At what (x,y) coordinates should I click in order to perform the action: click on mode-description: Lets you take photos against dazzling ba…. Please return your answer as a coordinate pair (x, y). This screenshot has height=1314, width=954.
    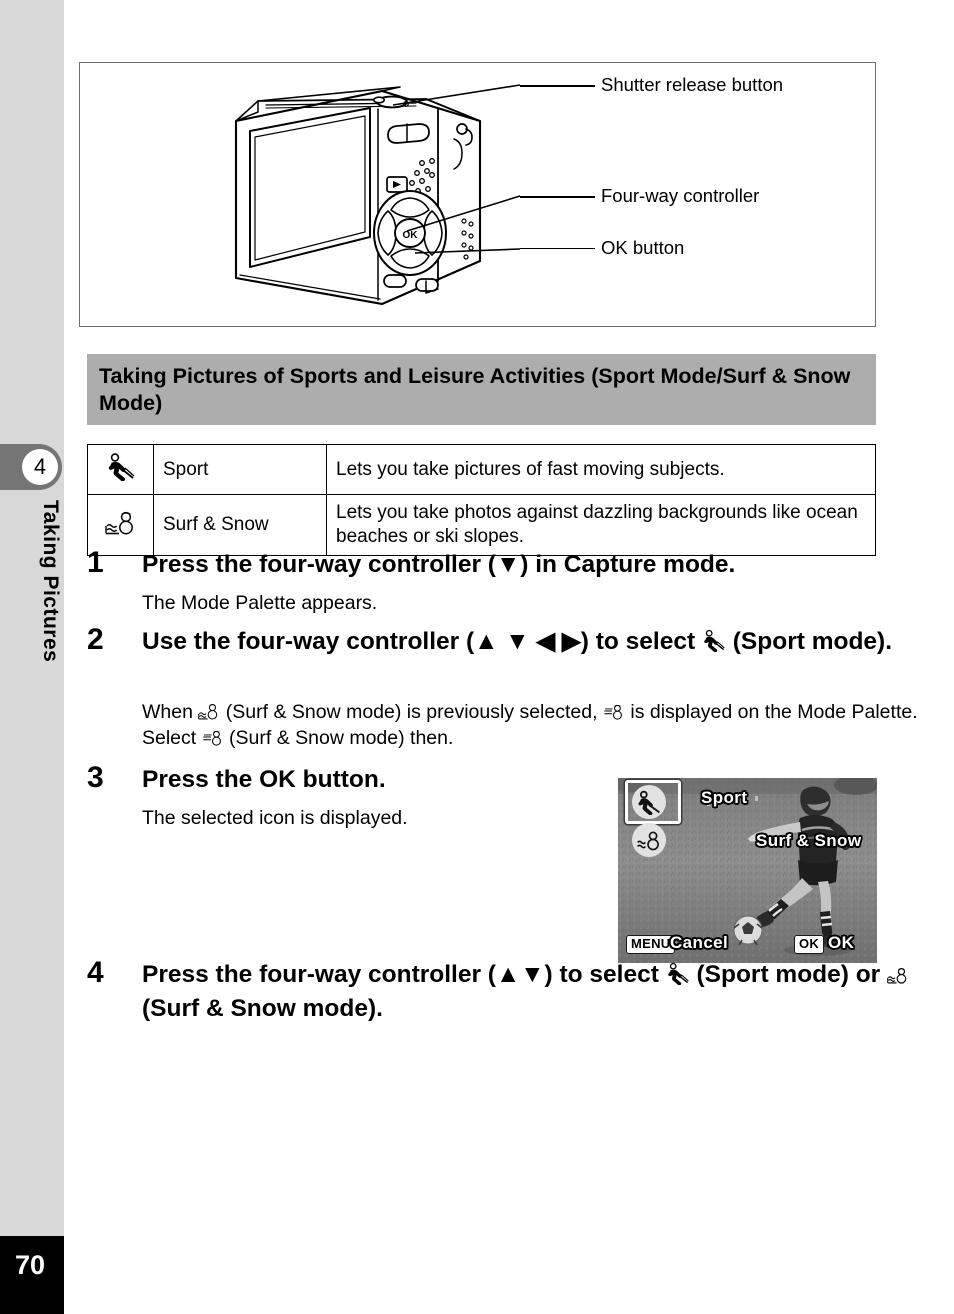
    Looking at the image, I should click on (601, 525).